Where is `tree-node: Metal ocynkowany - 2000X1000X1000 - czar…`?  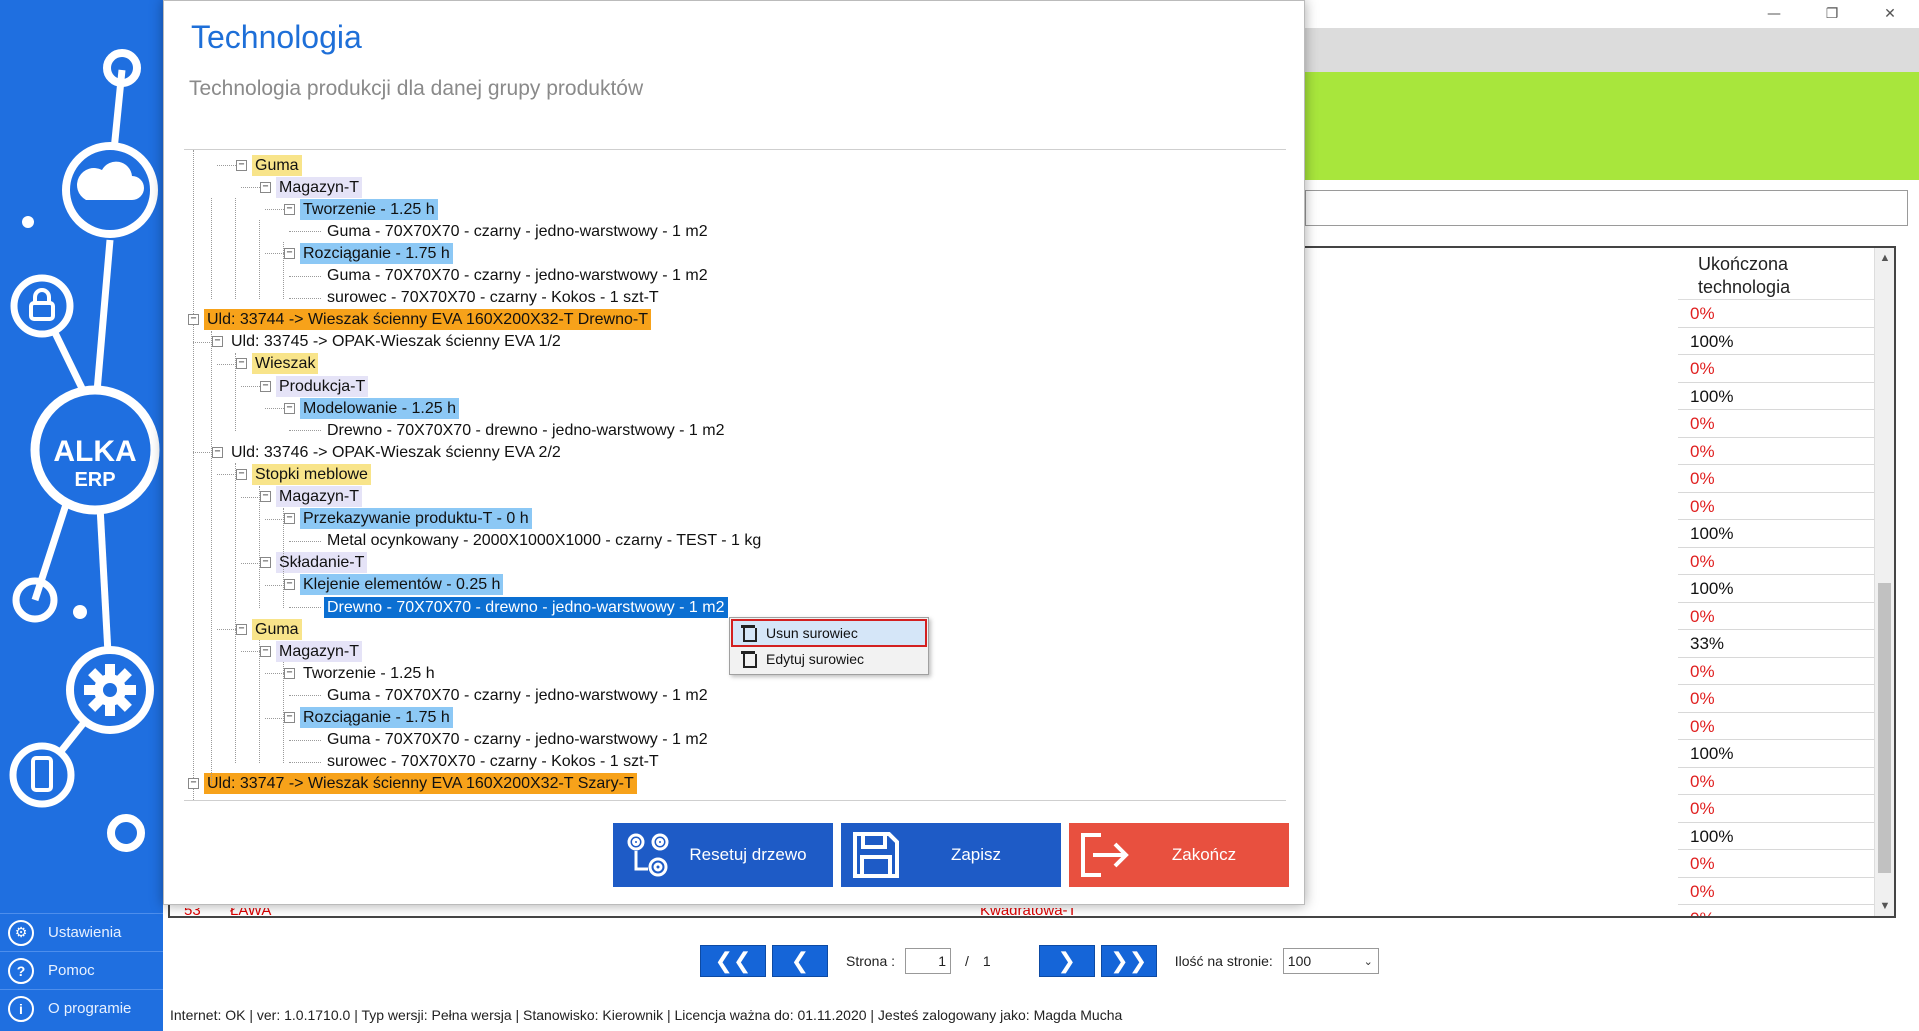 tree-node: Metal ocynkowany - 2000X1000X1000 - czar… is located at coordinates (544, 541).